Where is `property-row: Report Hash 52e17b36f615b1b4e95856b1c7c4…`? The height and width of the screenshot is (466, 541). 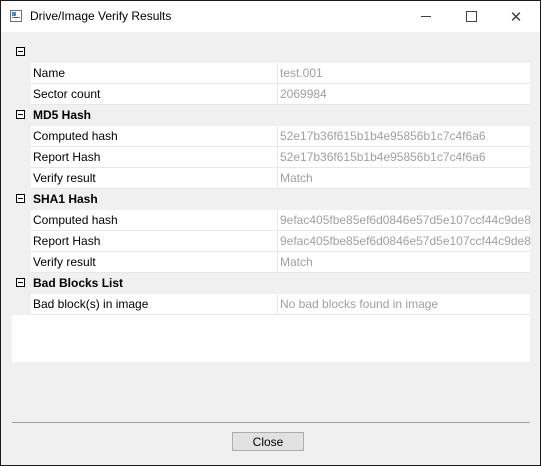 property-row: Report Hash 52e17b36f615b1b4e95856b1c7c4… is located at coordinates (271, 157).